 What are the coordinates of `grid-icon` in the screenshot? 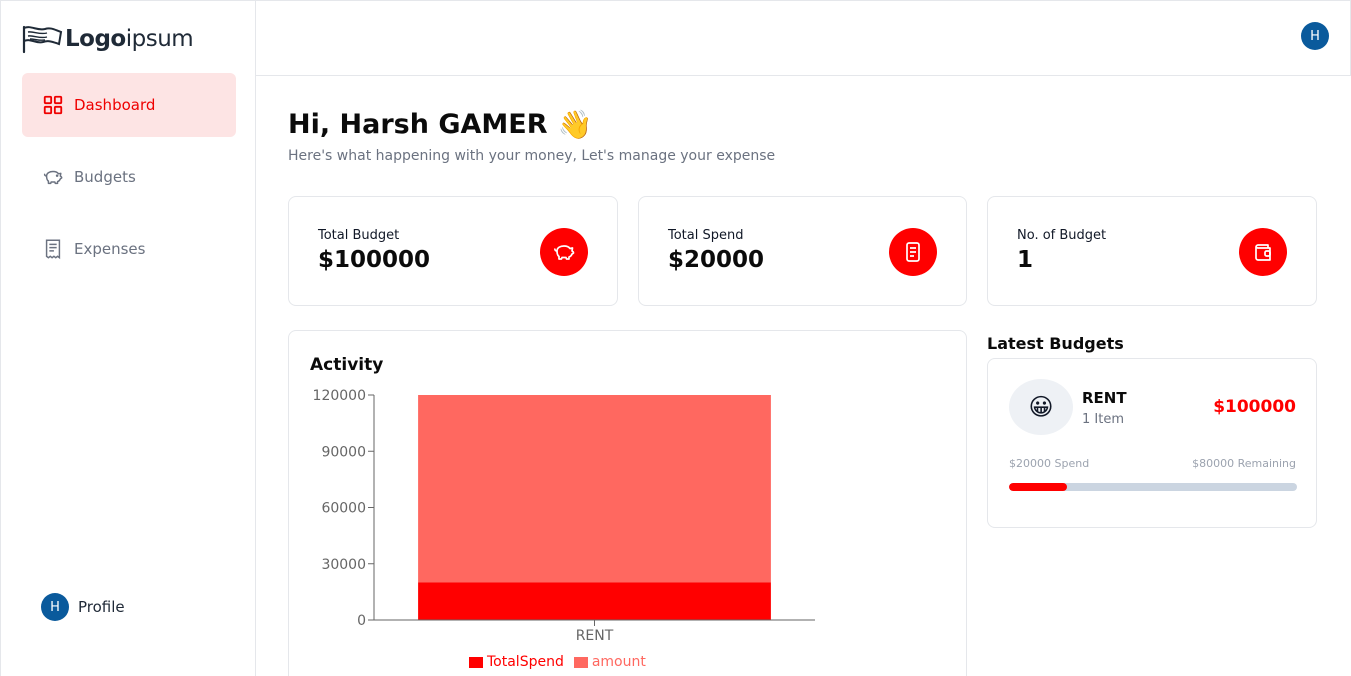 It's located at (53, 105).